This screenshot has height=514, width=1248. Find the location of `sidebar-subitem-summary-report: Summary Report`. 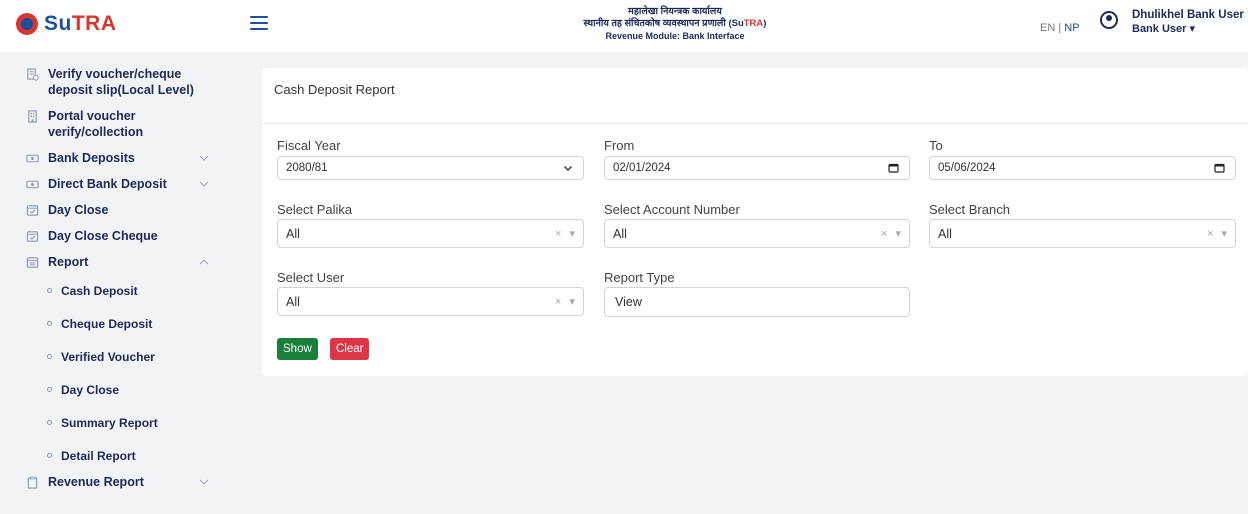

sidebar-subitem-summary-report: Summary Report is located at coordinates (118, 422).